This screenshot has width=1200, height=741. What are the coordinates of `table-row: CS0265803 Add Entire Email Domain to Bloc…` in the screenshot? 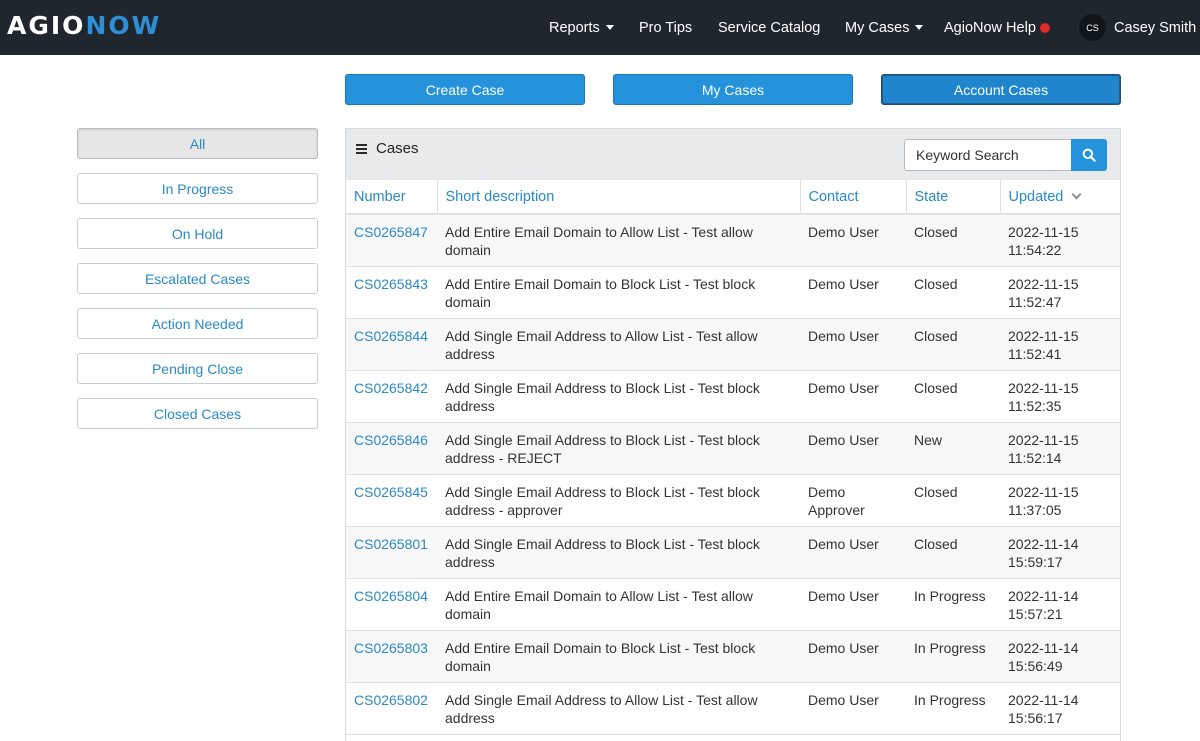 It's located at (733, 656).